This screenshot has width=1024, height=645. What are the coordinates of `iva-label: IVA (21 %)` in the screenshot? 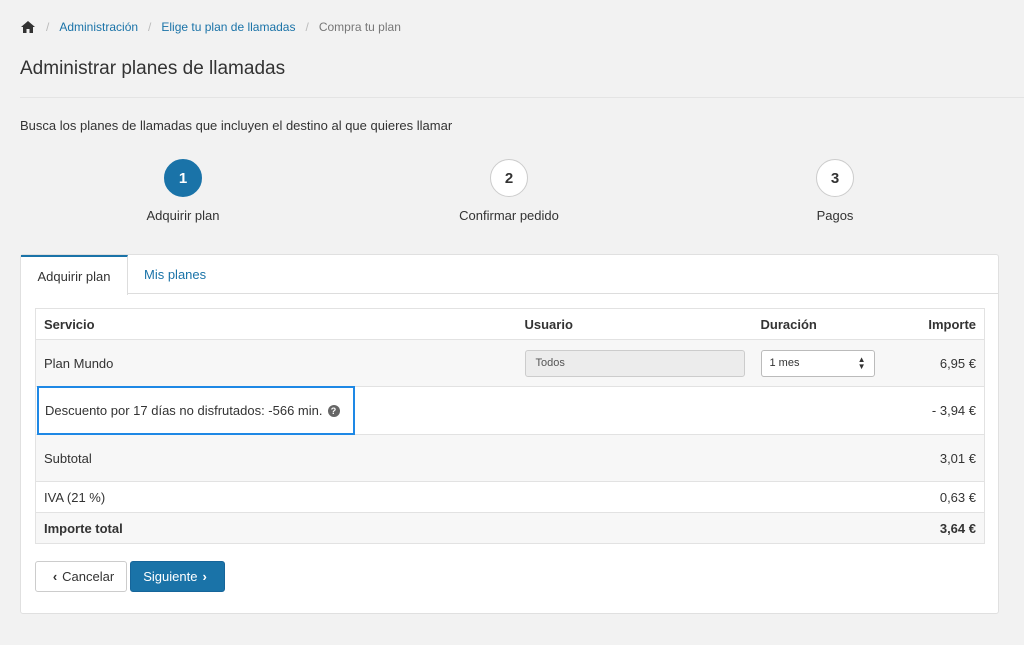 It's located at (459, 497).